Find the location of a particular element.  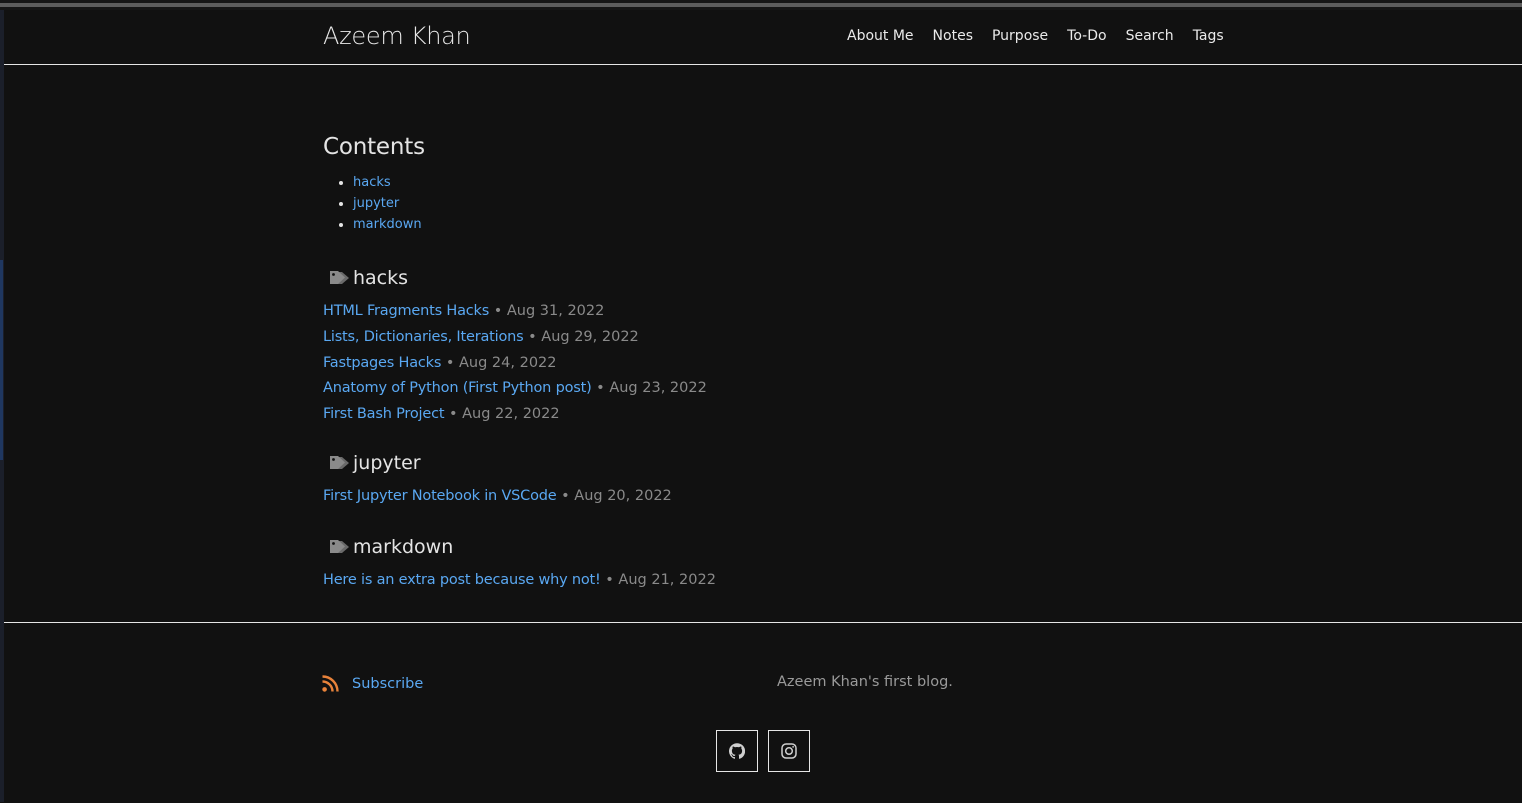

post-item: Fastpages Hacks • Aug 24, 2022 is located at coordinates (773, 364).